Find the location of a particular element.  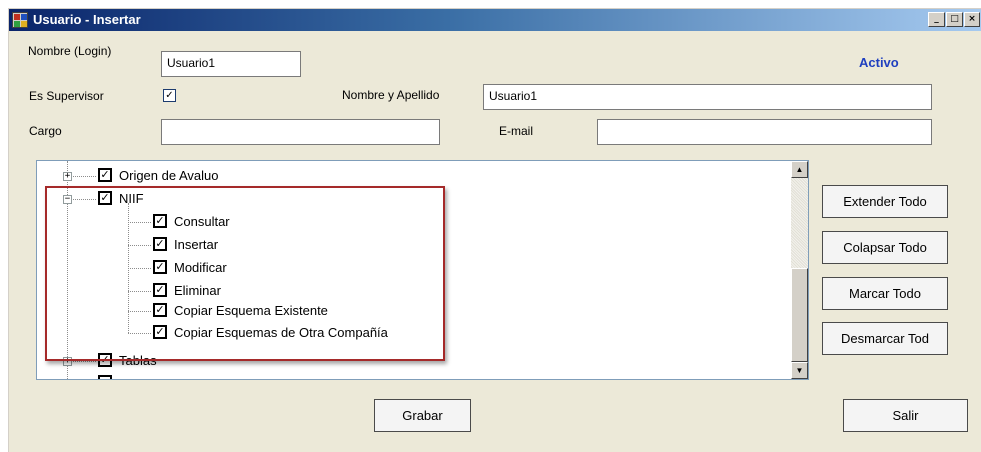

checkbox-next-node is located at coordinates (105, 377).